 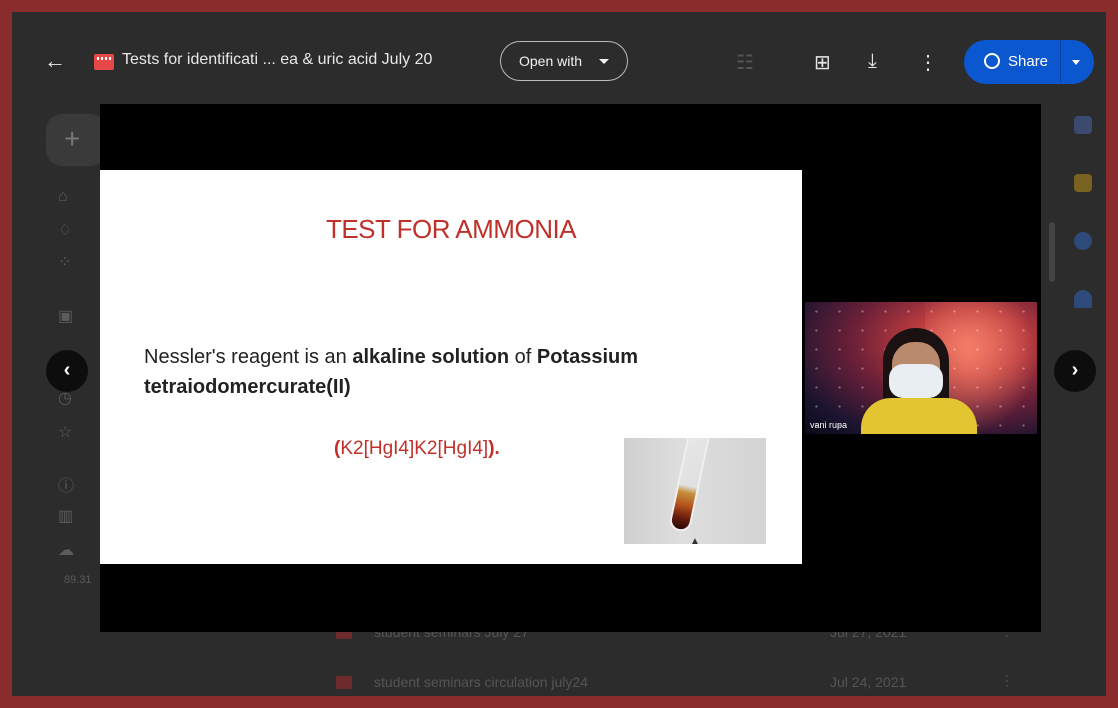 What do you see at coordinates (523, 357) in the screenshot?
I see `body-text: of` at bounding box center [523, 357].